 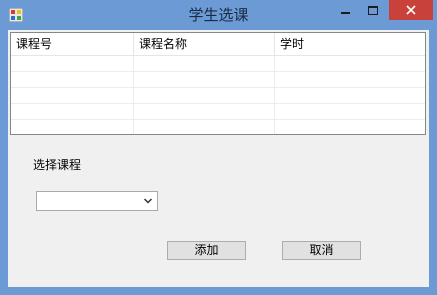 I want to click on title-bar: 学生选课, so click(x=218, y=15).